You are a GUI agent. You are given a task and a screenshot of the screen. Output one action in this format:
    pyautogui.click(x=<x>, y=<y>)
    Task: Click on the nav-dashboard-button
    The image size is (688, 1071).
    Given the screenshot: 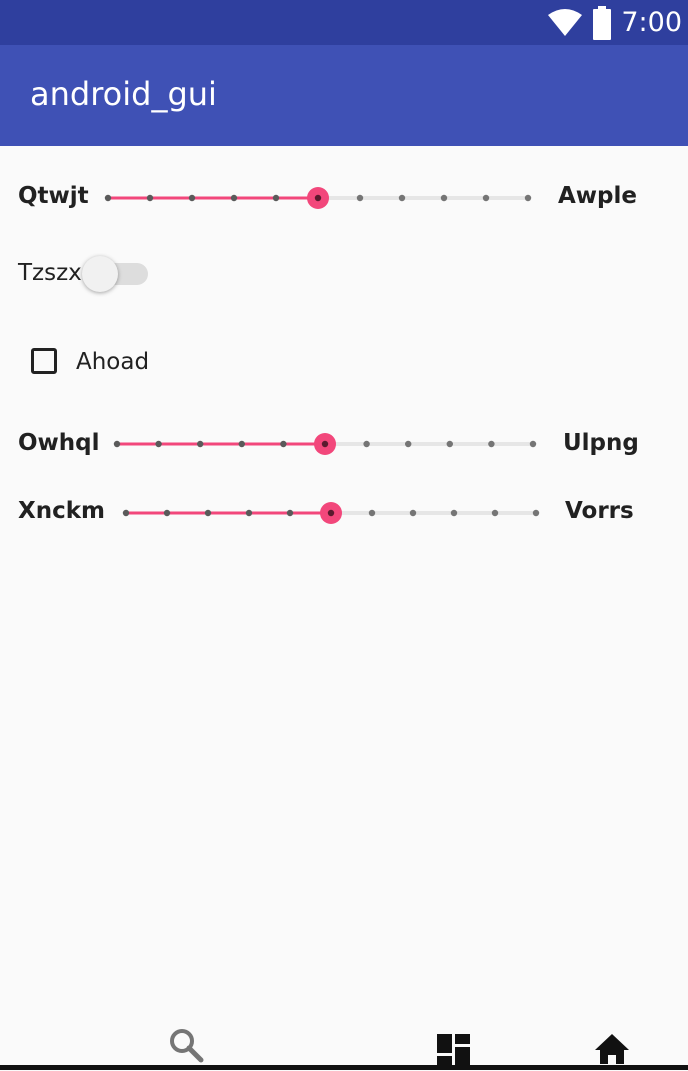 What is the action you would take?
    pyautogui.click(x=454, y=1046)
    